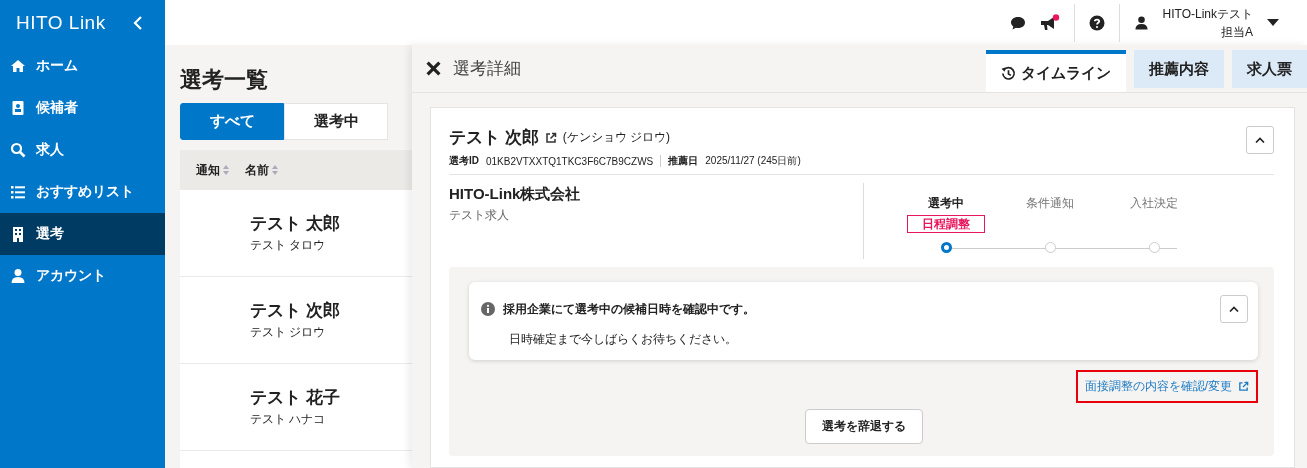 This screenshot has height=468, width=1307. I want to click on user-icon, so click(1141, 22).